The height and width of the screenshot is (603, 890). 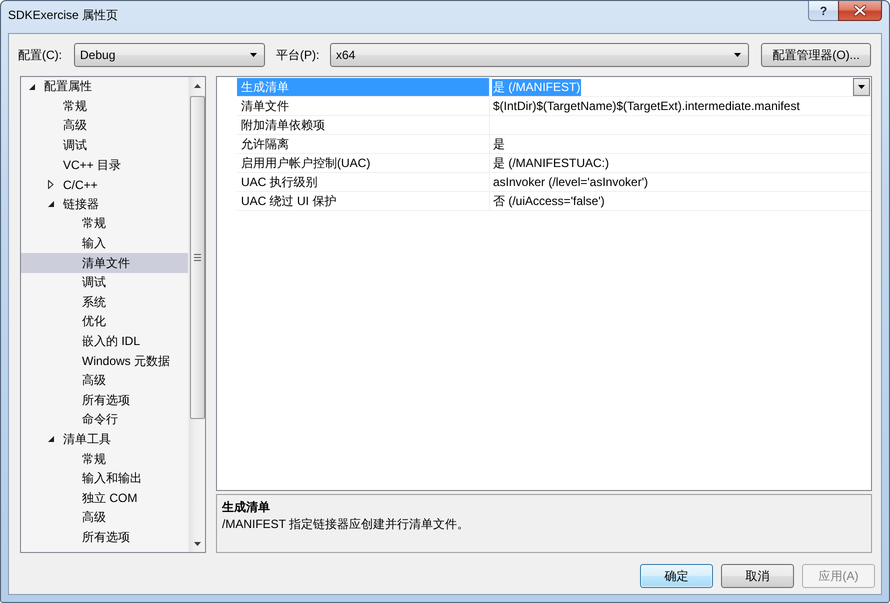 What do you see at coordinates (63, 15) in the screenshot?
I see `window-title: SDKExercise 属性页` at bounding box center [63, 15].